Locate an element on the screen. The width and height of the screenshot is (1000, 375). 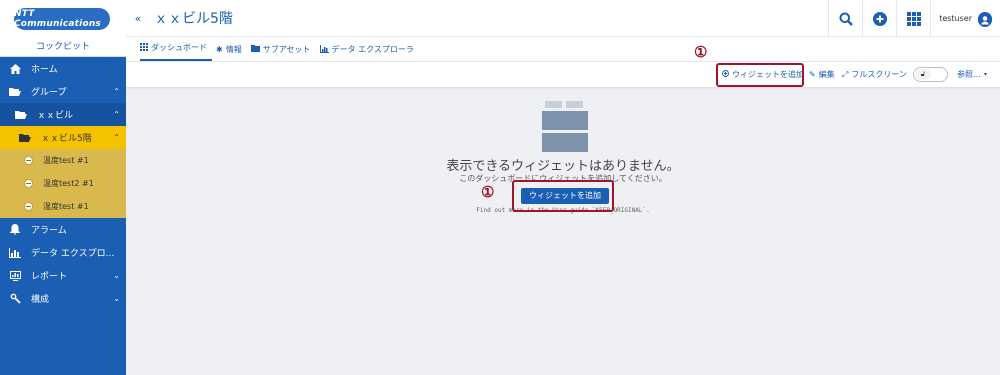
device-list: 温度test #1 温度test2 #1 湿度test #1 is located at coordinates (63, 183).